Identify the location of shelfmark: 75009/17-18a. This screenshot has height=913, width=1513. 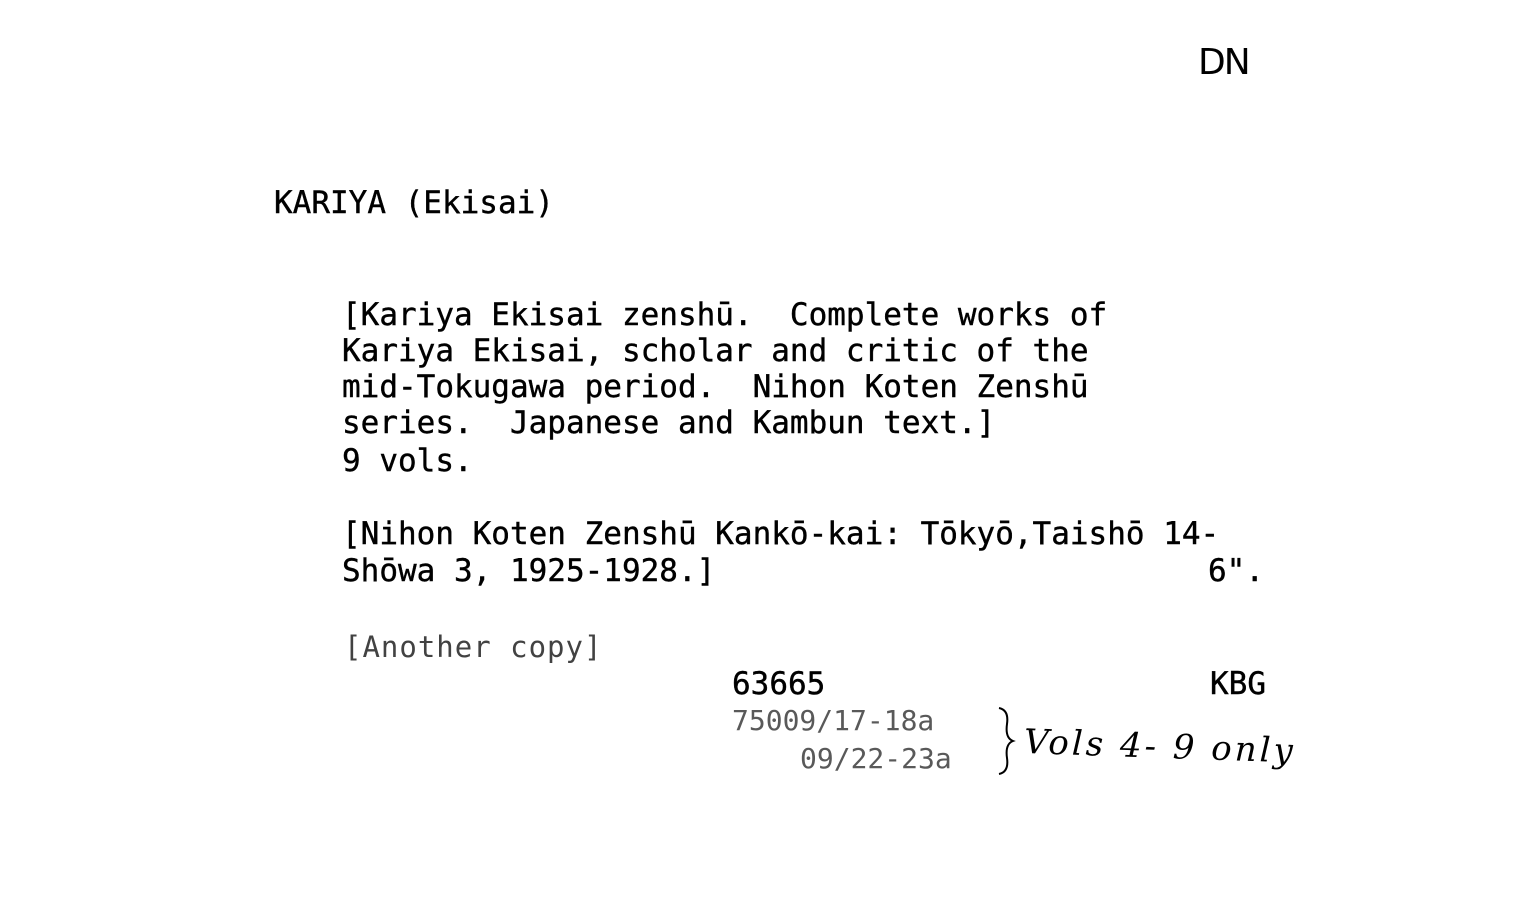
(833, 720).